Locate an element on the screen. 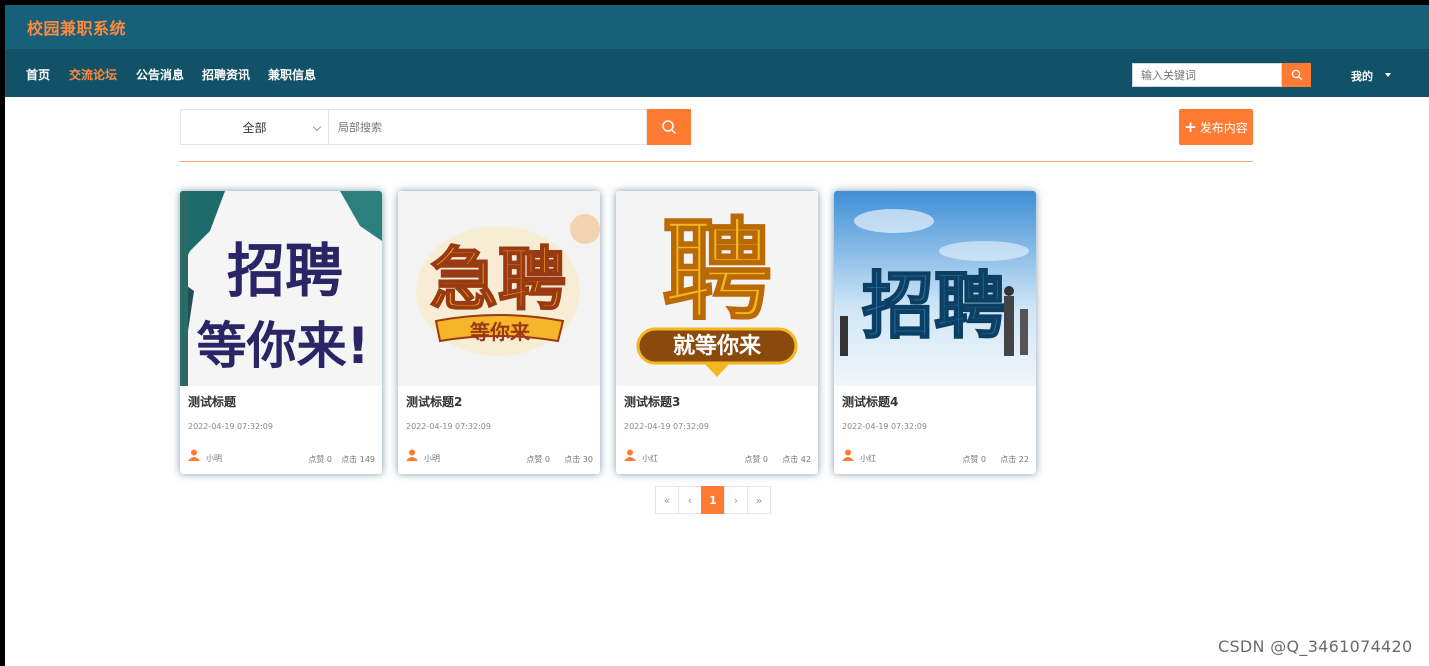 The width and height of the screenshot is (1429, 666). pagination: « ‹ 1 › » is located at coordinates (713, 500).